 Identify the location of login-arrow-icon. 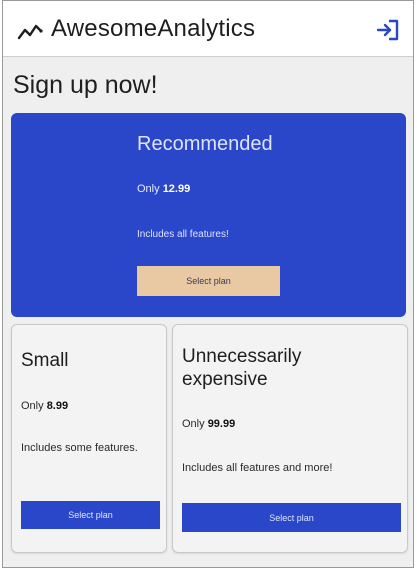
(388, 30).